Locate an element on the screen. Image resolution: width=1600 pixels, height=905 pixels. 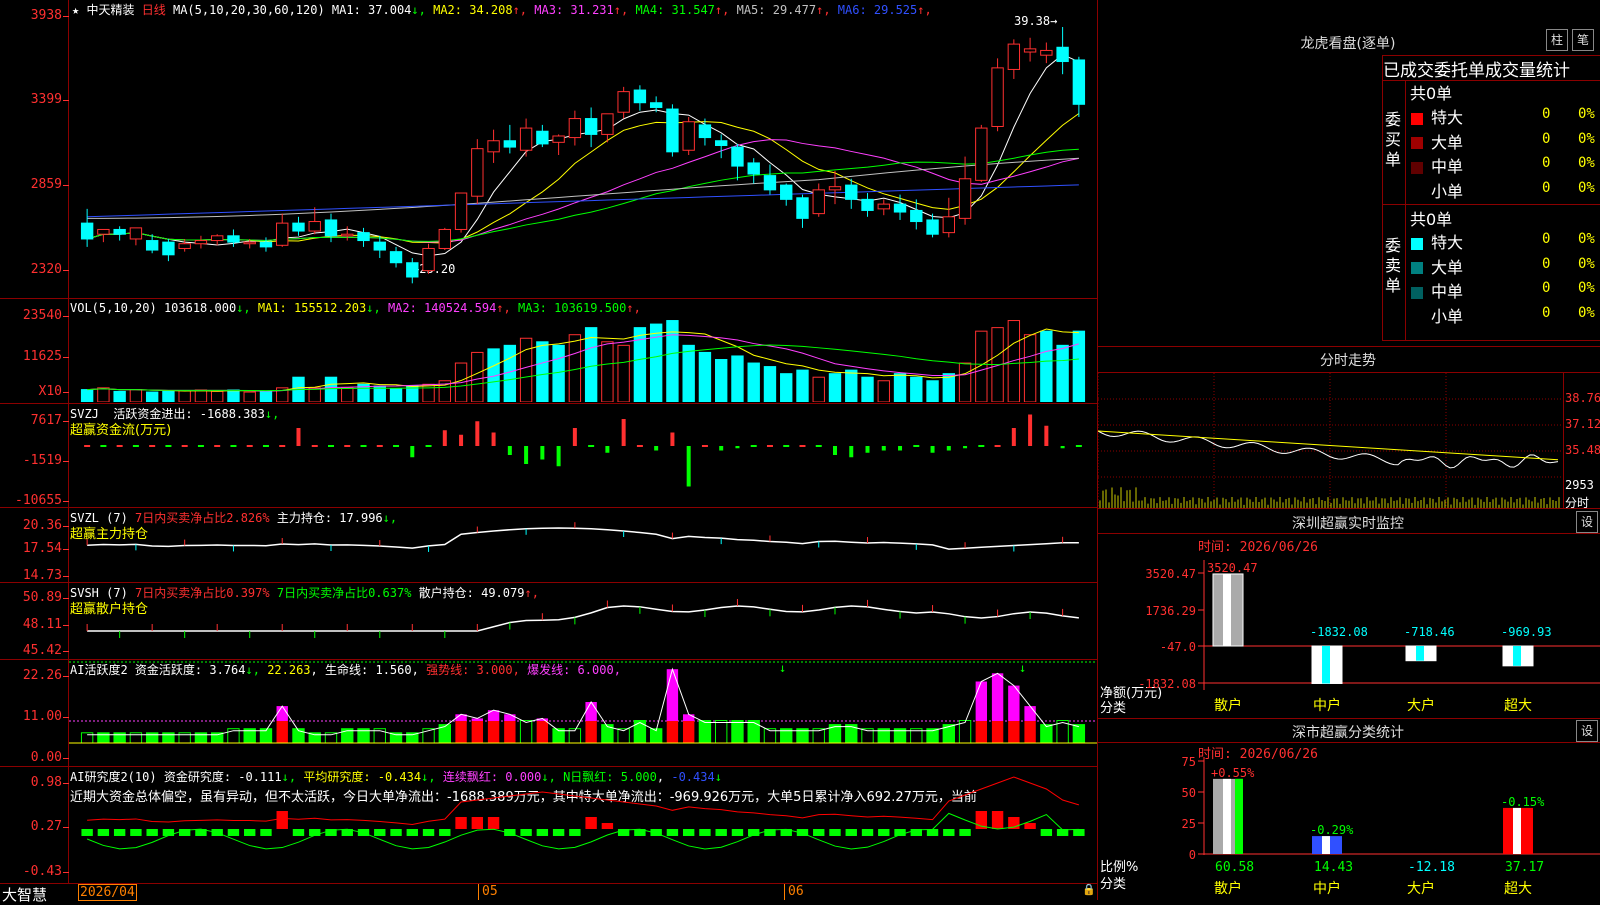
main-force-chart is located at coordinates (583, 544).